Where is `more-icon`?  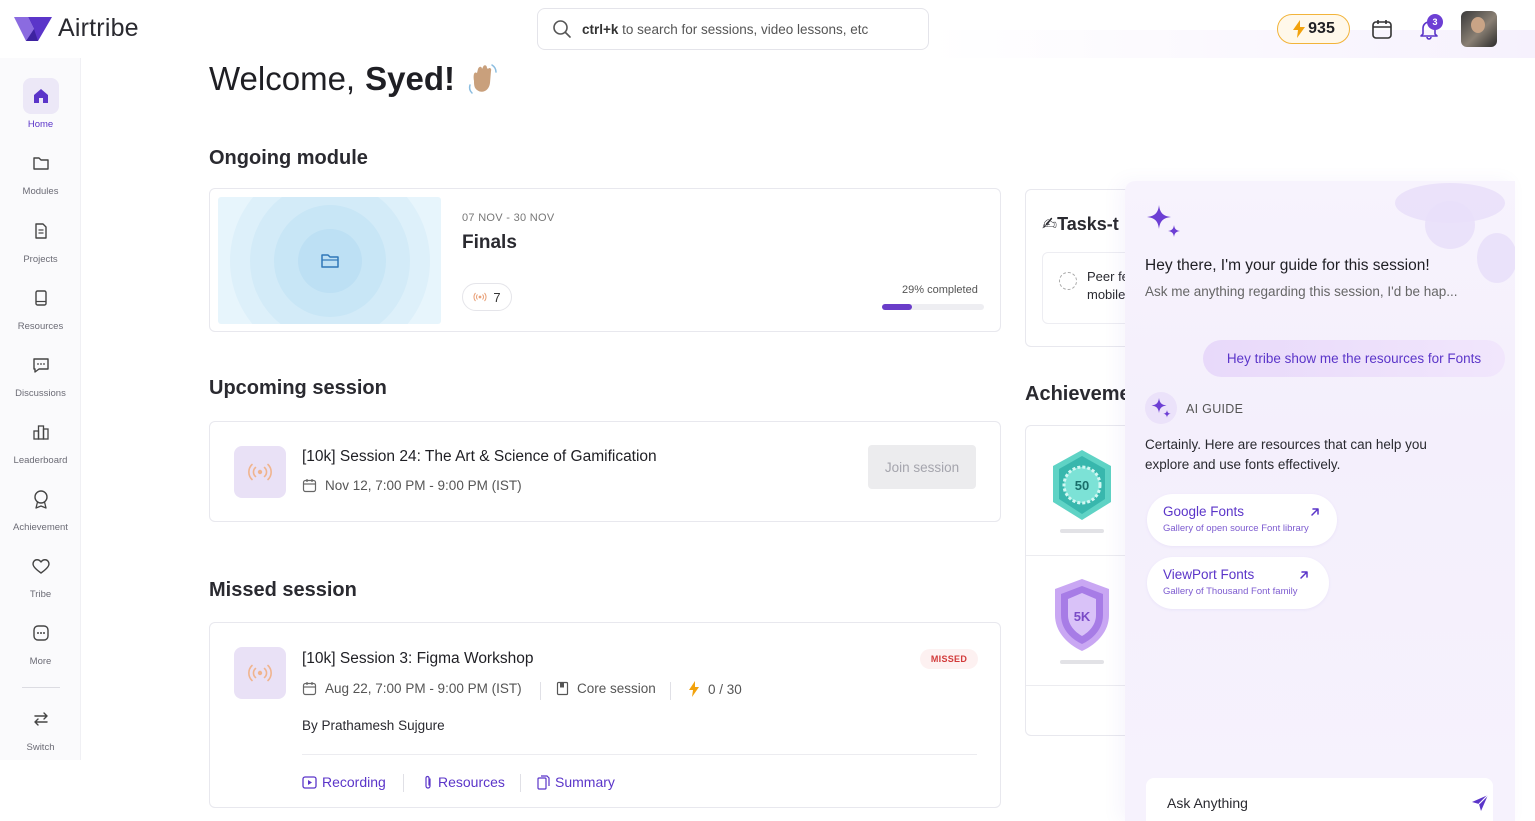
more-icon is located at coordinates (41, 633).